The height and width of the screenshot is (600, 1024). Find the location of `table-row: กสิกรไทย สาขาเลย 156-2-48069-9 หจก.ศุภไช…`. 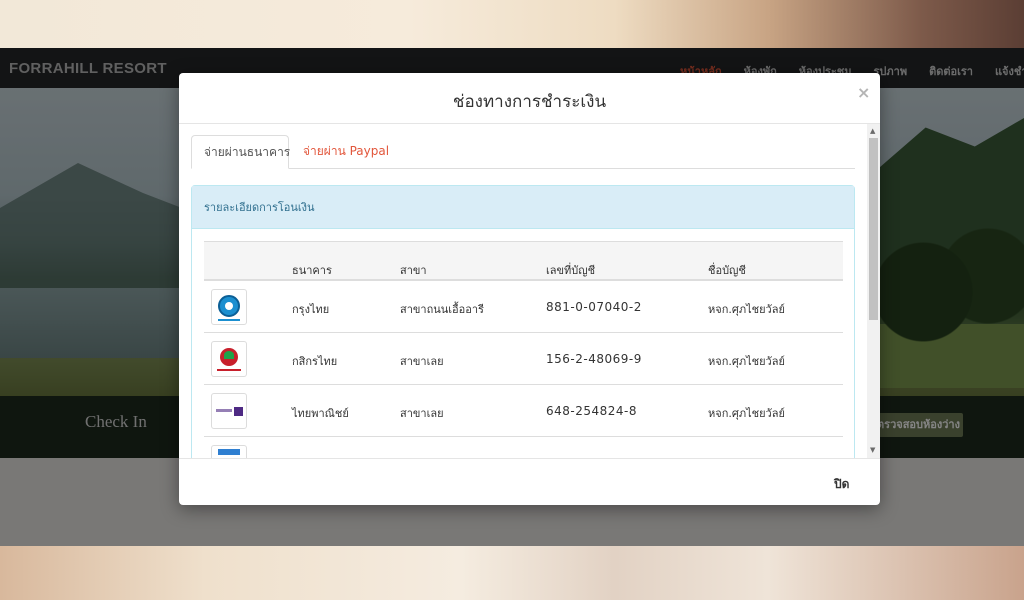

table-row: กสิกรไทย สาขาเลย 156-2-48069-9 หจก.ศุภไช… is located at coordinates (523, 359).